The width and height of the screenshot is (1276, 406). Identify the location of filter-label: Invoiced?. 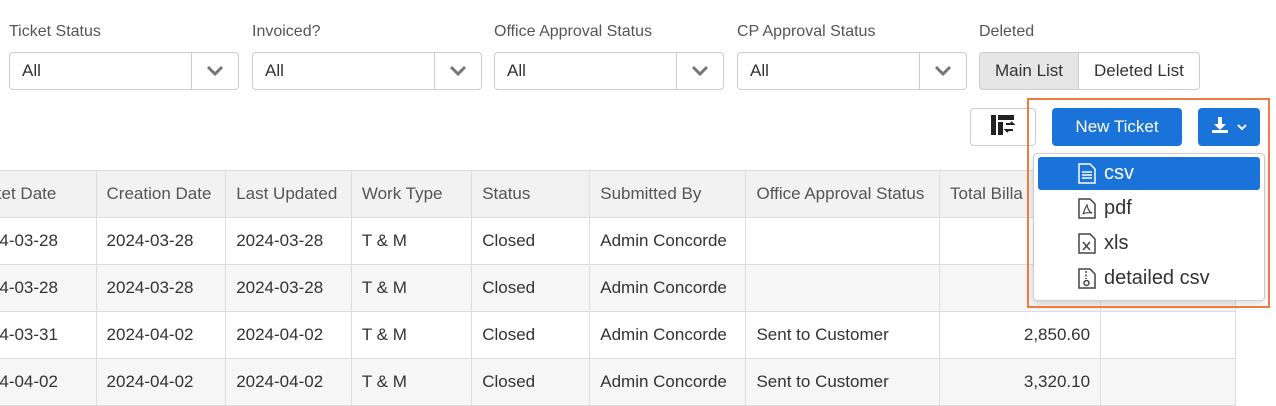
(286, 31).